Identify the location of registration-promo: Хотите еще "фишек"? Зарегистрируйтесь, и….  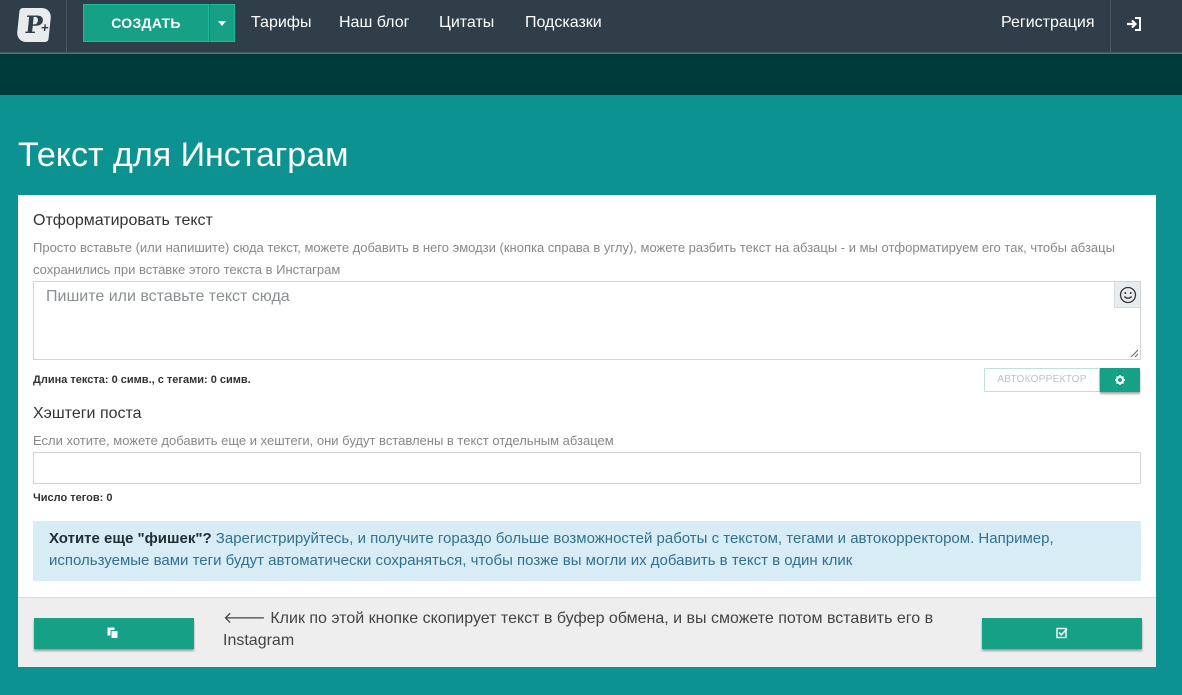
(587, 551).